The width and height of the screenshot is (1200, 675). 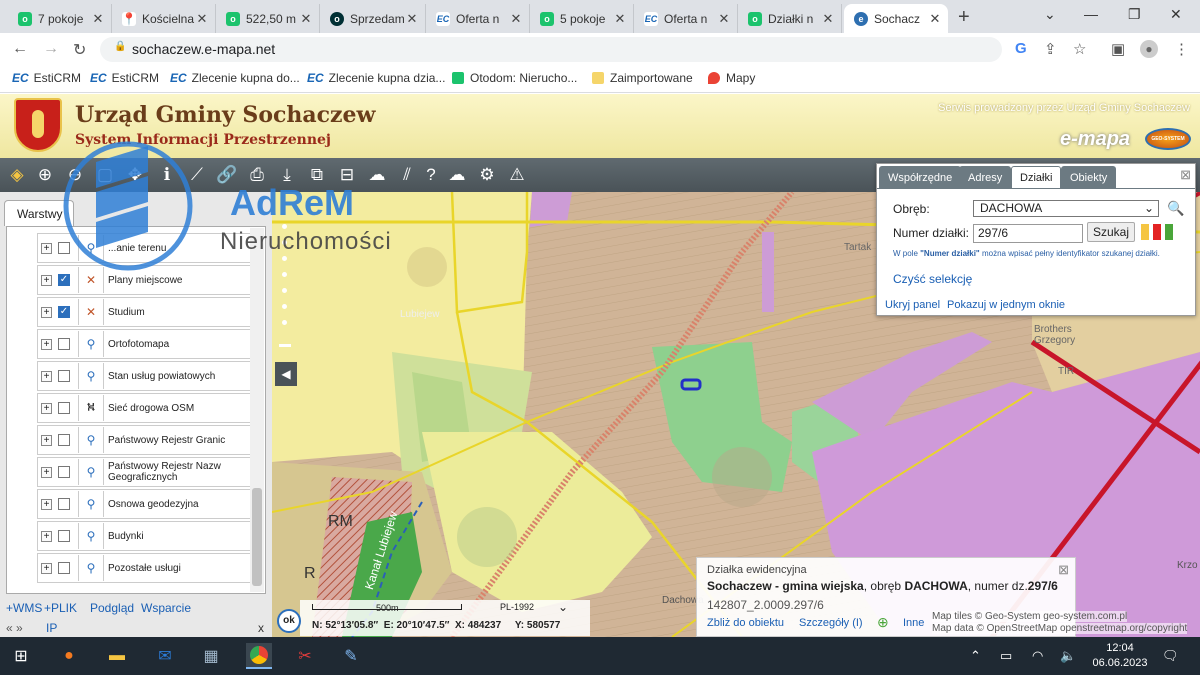 What do you see at coordinates (407, 175) in the screenshot?
I see `hatch-icon: ⫽` at bounding box center [407, 175].